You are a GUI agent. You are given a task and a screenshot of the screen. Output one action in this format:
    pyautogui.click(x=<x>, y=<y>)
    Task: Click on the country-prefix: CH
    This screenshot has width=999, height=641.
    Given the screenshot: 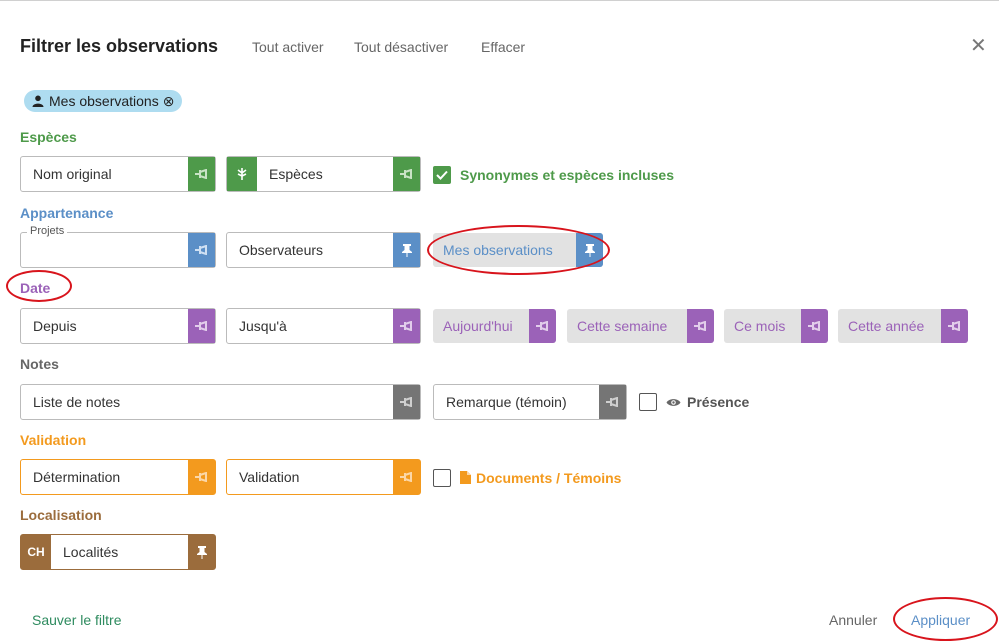 What is the action you would take?
    pyautogui.click(x=36, y=552)
    